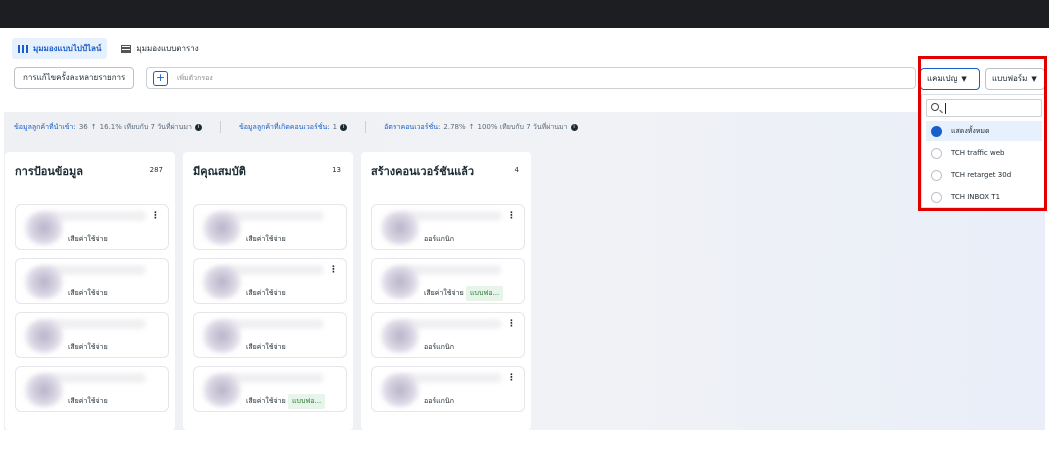  Describe the element at coordinates (524, 441) in the screenshot. I see `page-bottom` at that location.